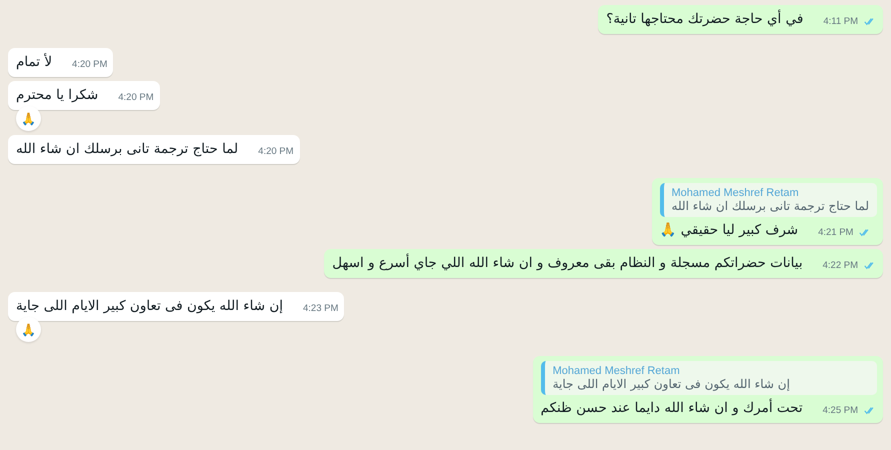 The height and width of the screenshot is (450, 891). I want to click on message-text: تحت أمرك و ان شاء الله دايما عند حسن ظنكم, so click(672, 408).